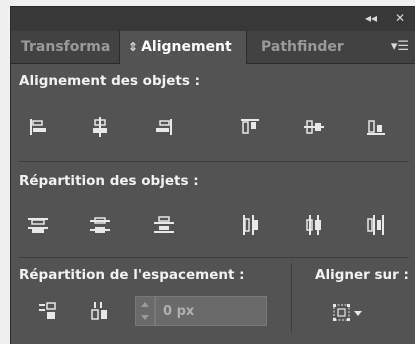 Image resolution: width=415 pixels, height=344 pixels. What do you see at coordinates (133, 47) in the screenshot?
I see `tab-expand-arrows-icon: ⇕` at bounding box center [133, 47].